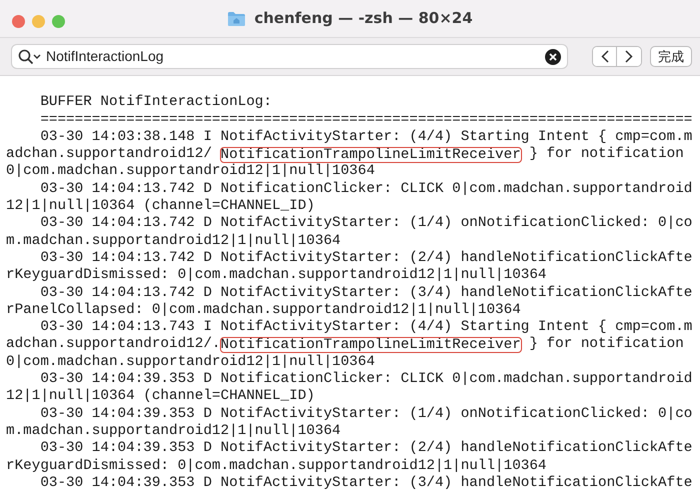 The image size is (700, 500). I want to click on chevron-left-icon, so click(604, 56).